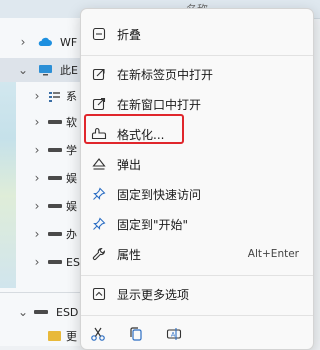  What do you see at coordinates (43, 292) in the screenshot?
I see `nav-separator` at bounding box center [43, 292].